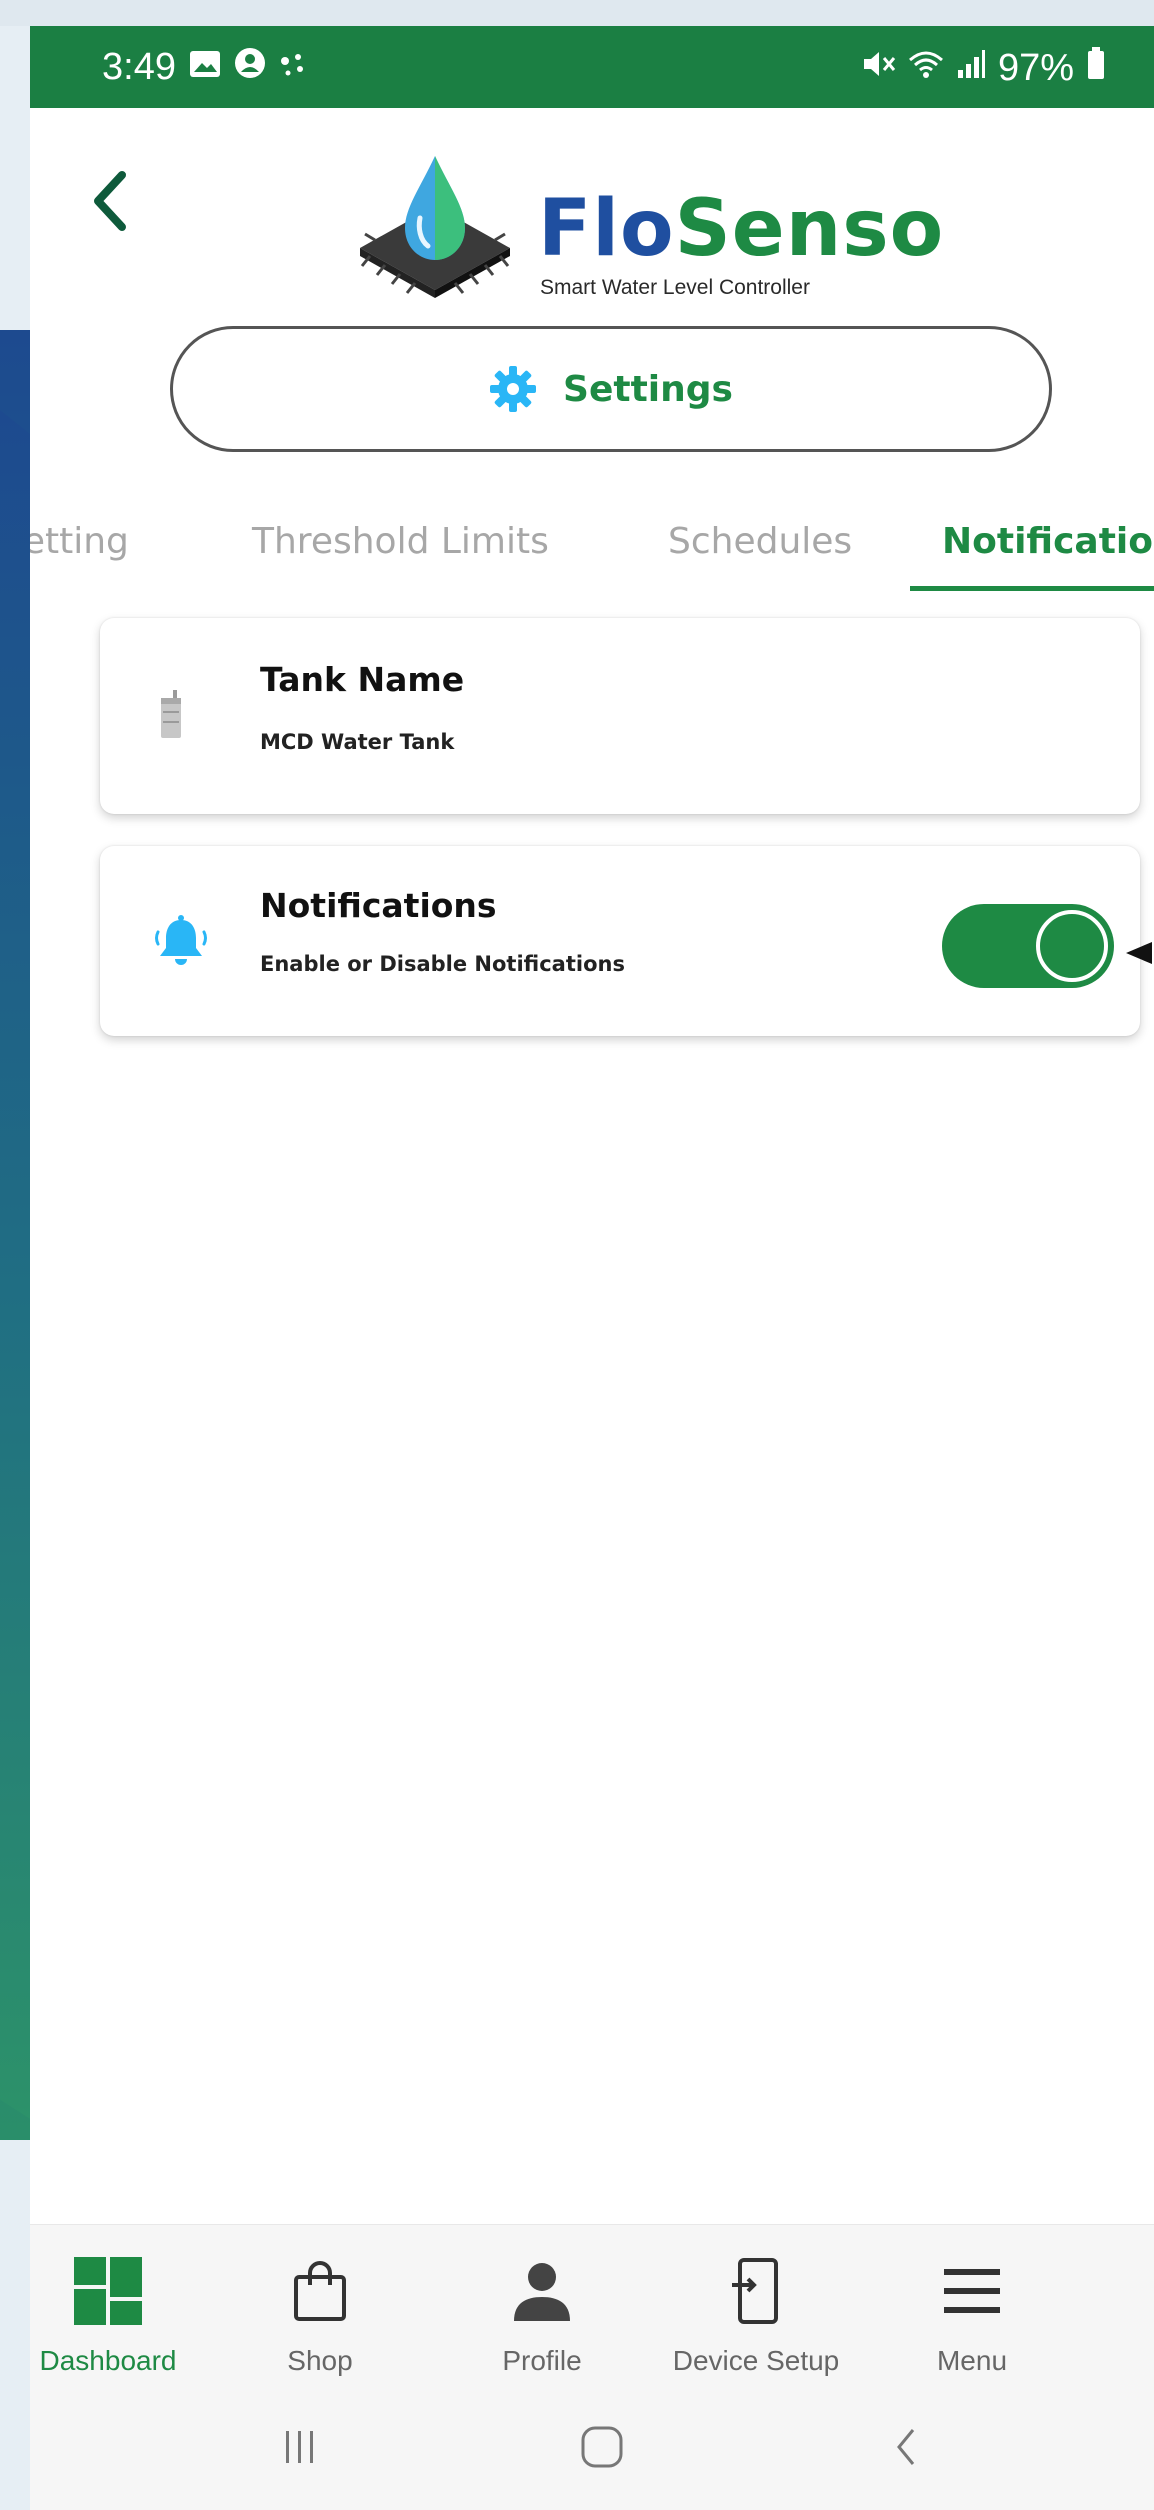 This screenshot has width=1154, height=2510. I want to click on notifications-toggle, so click(1028, 946).